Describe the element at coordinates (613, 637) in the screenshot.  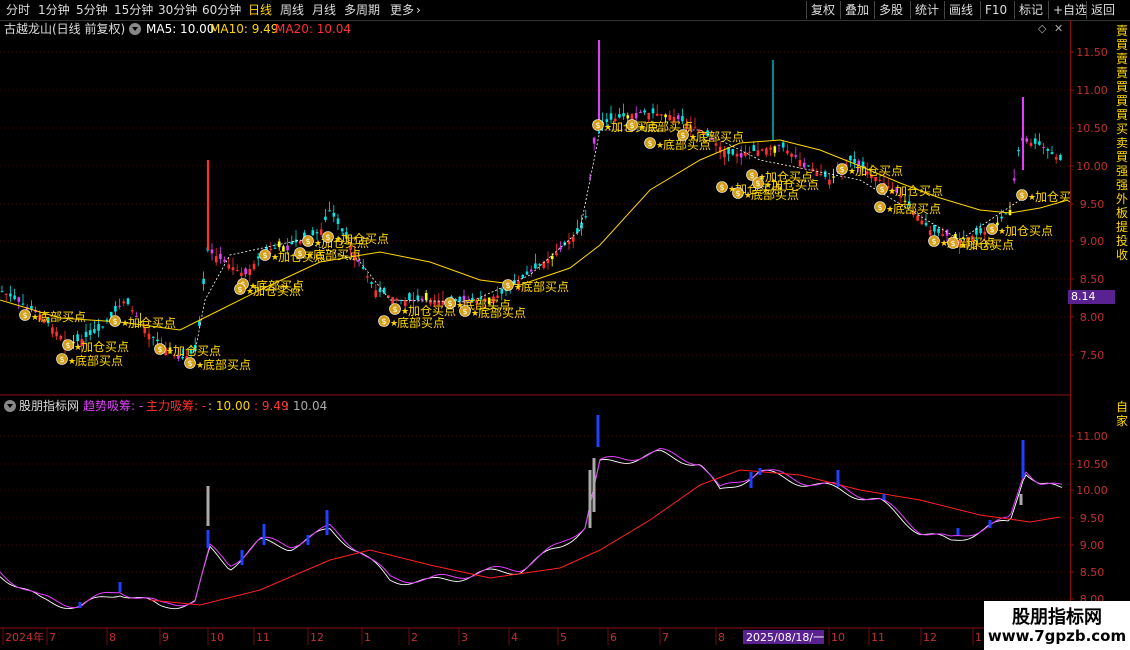
I see `date-label: 6` at that location.